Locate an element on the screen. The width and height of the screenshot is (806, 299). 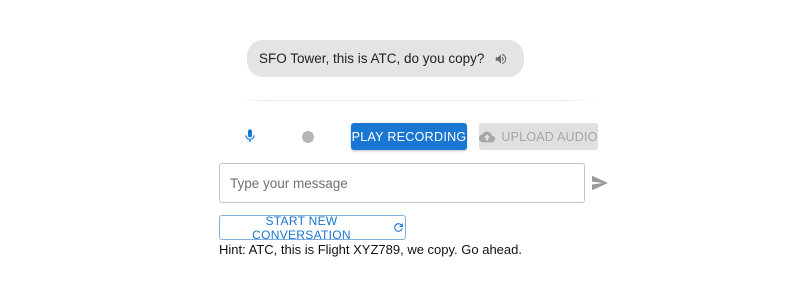
chat-message-bubble: SFO Tower, this is ATC, do you copy? is located at coordinates (386, 58).